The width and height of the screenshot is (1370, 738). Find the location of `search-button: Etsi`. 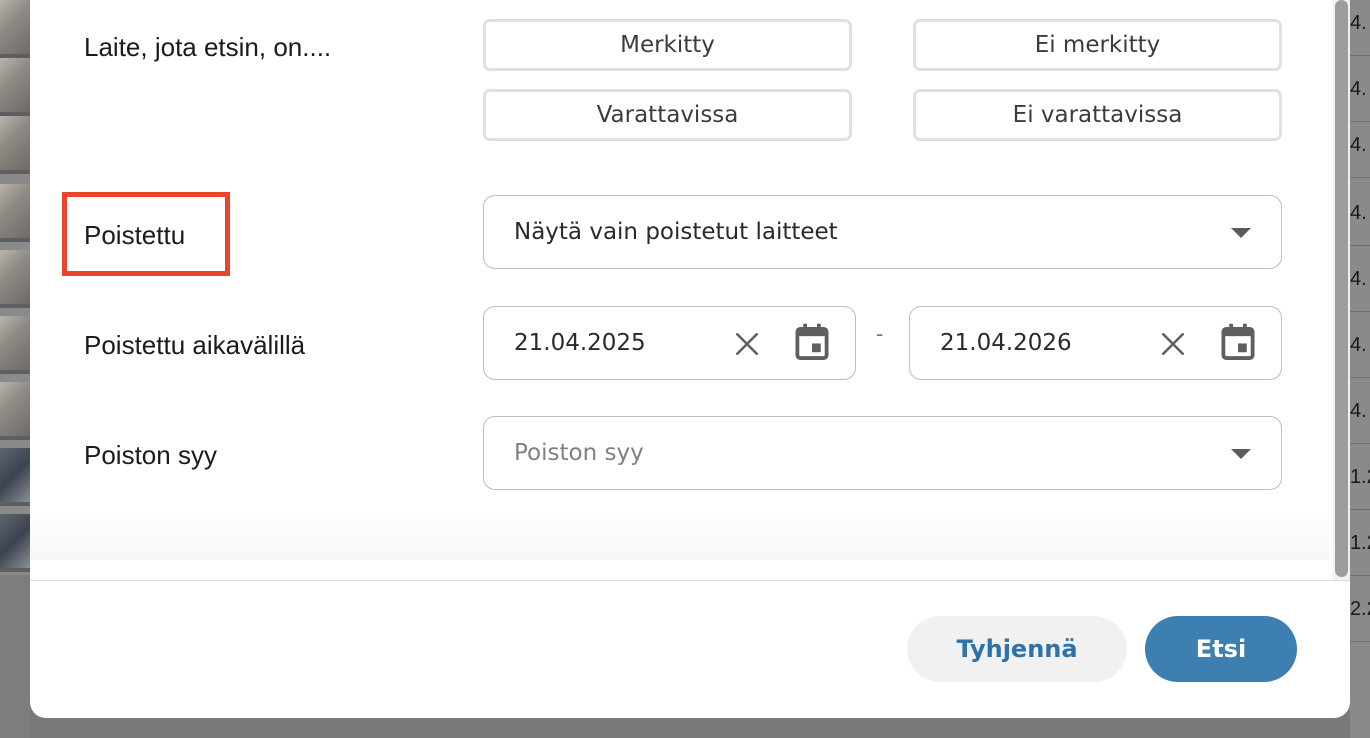

search-button: Etsi is located at coordinates (1221, 649).